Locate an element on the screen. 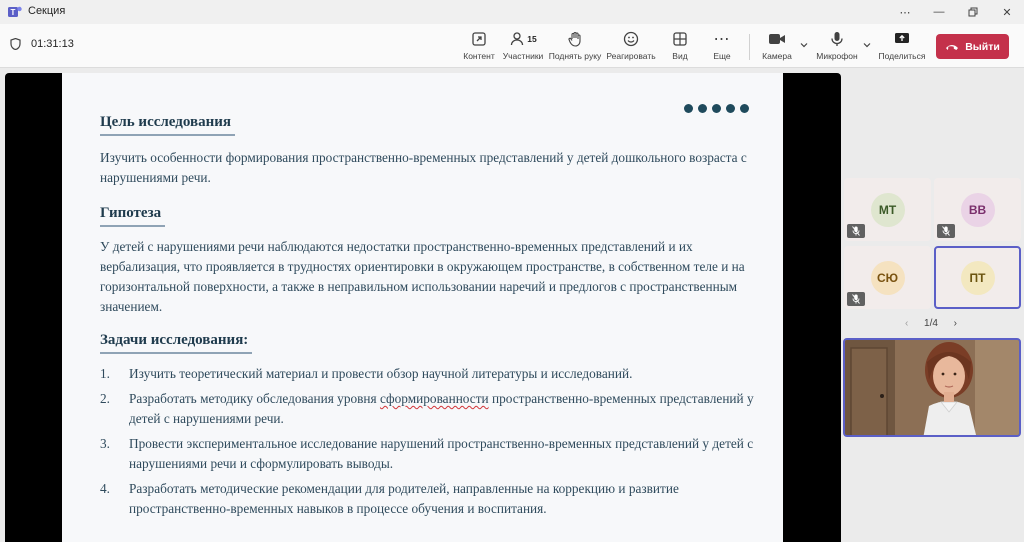  camera-icon is located at coordinates (777, 39).